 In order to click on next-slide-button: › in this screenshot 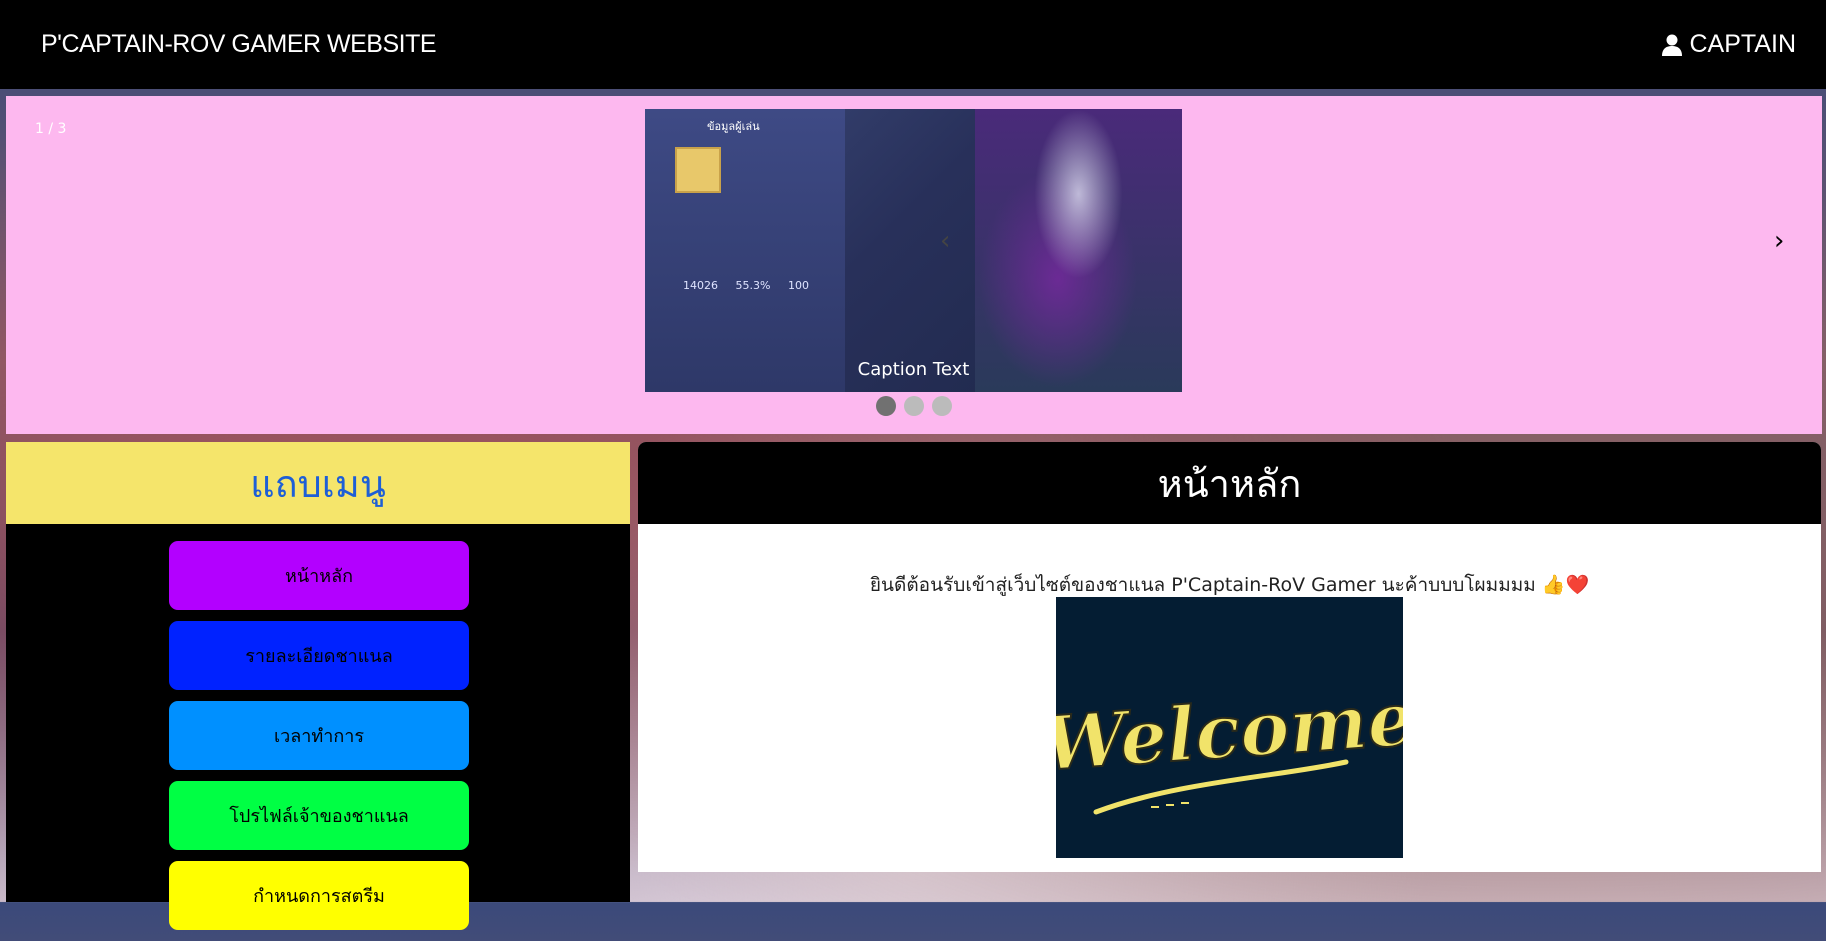, I will do `click(1779, 241)`.